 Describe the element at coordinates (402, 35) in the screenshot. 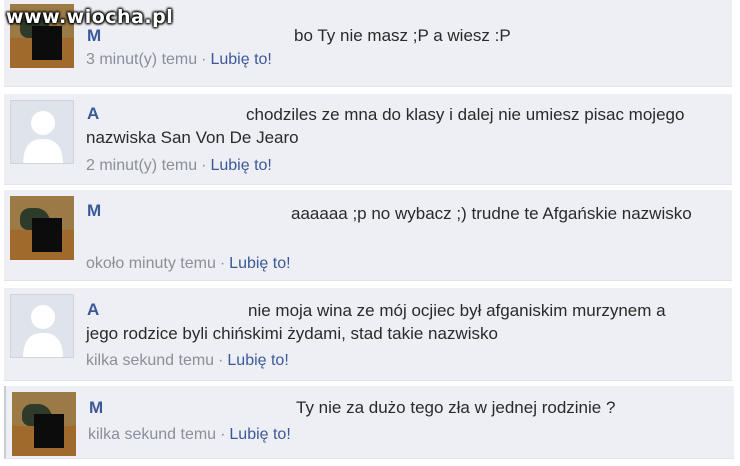

I see `comment-text: bo Ty nie masz ;P a wiesz :P` at that location.